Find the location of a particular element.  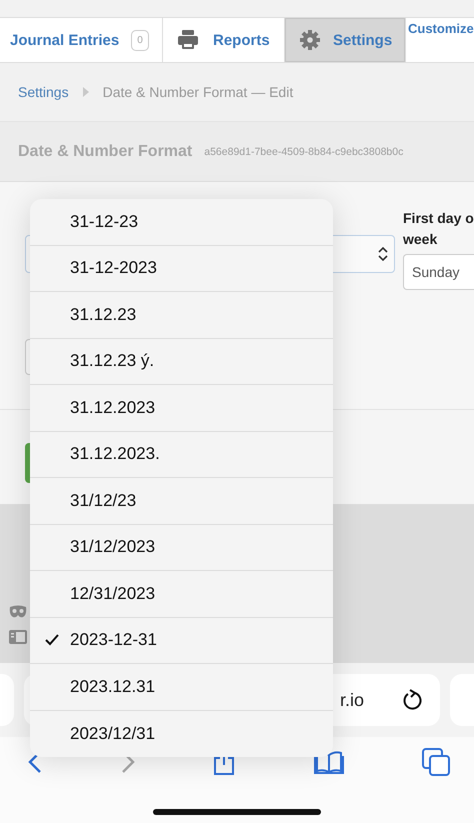

page-title: Date & Number Format is located at coordinates (105, 151).